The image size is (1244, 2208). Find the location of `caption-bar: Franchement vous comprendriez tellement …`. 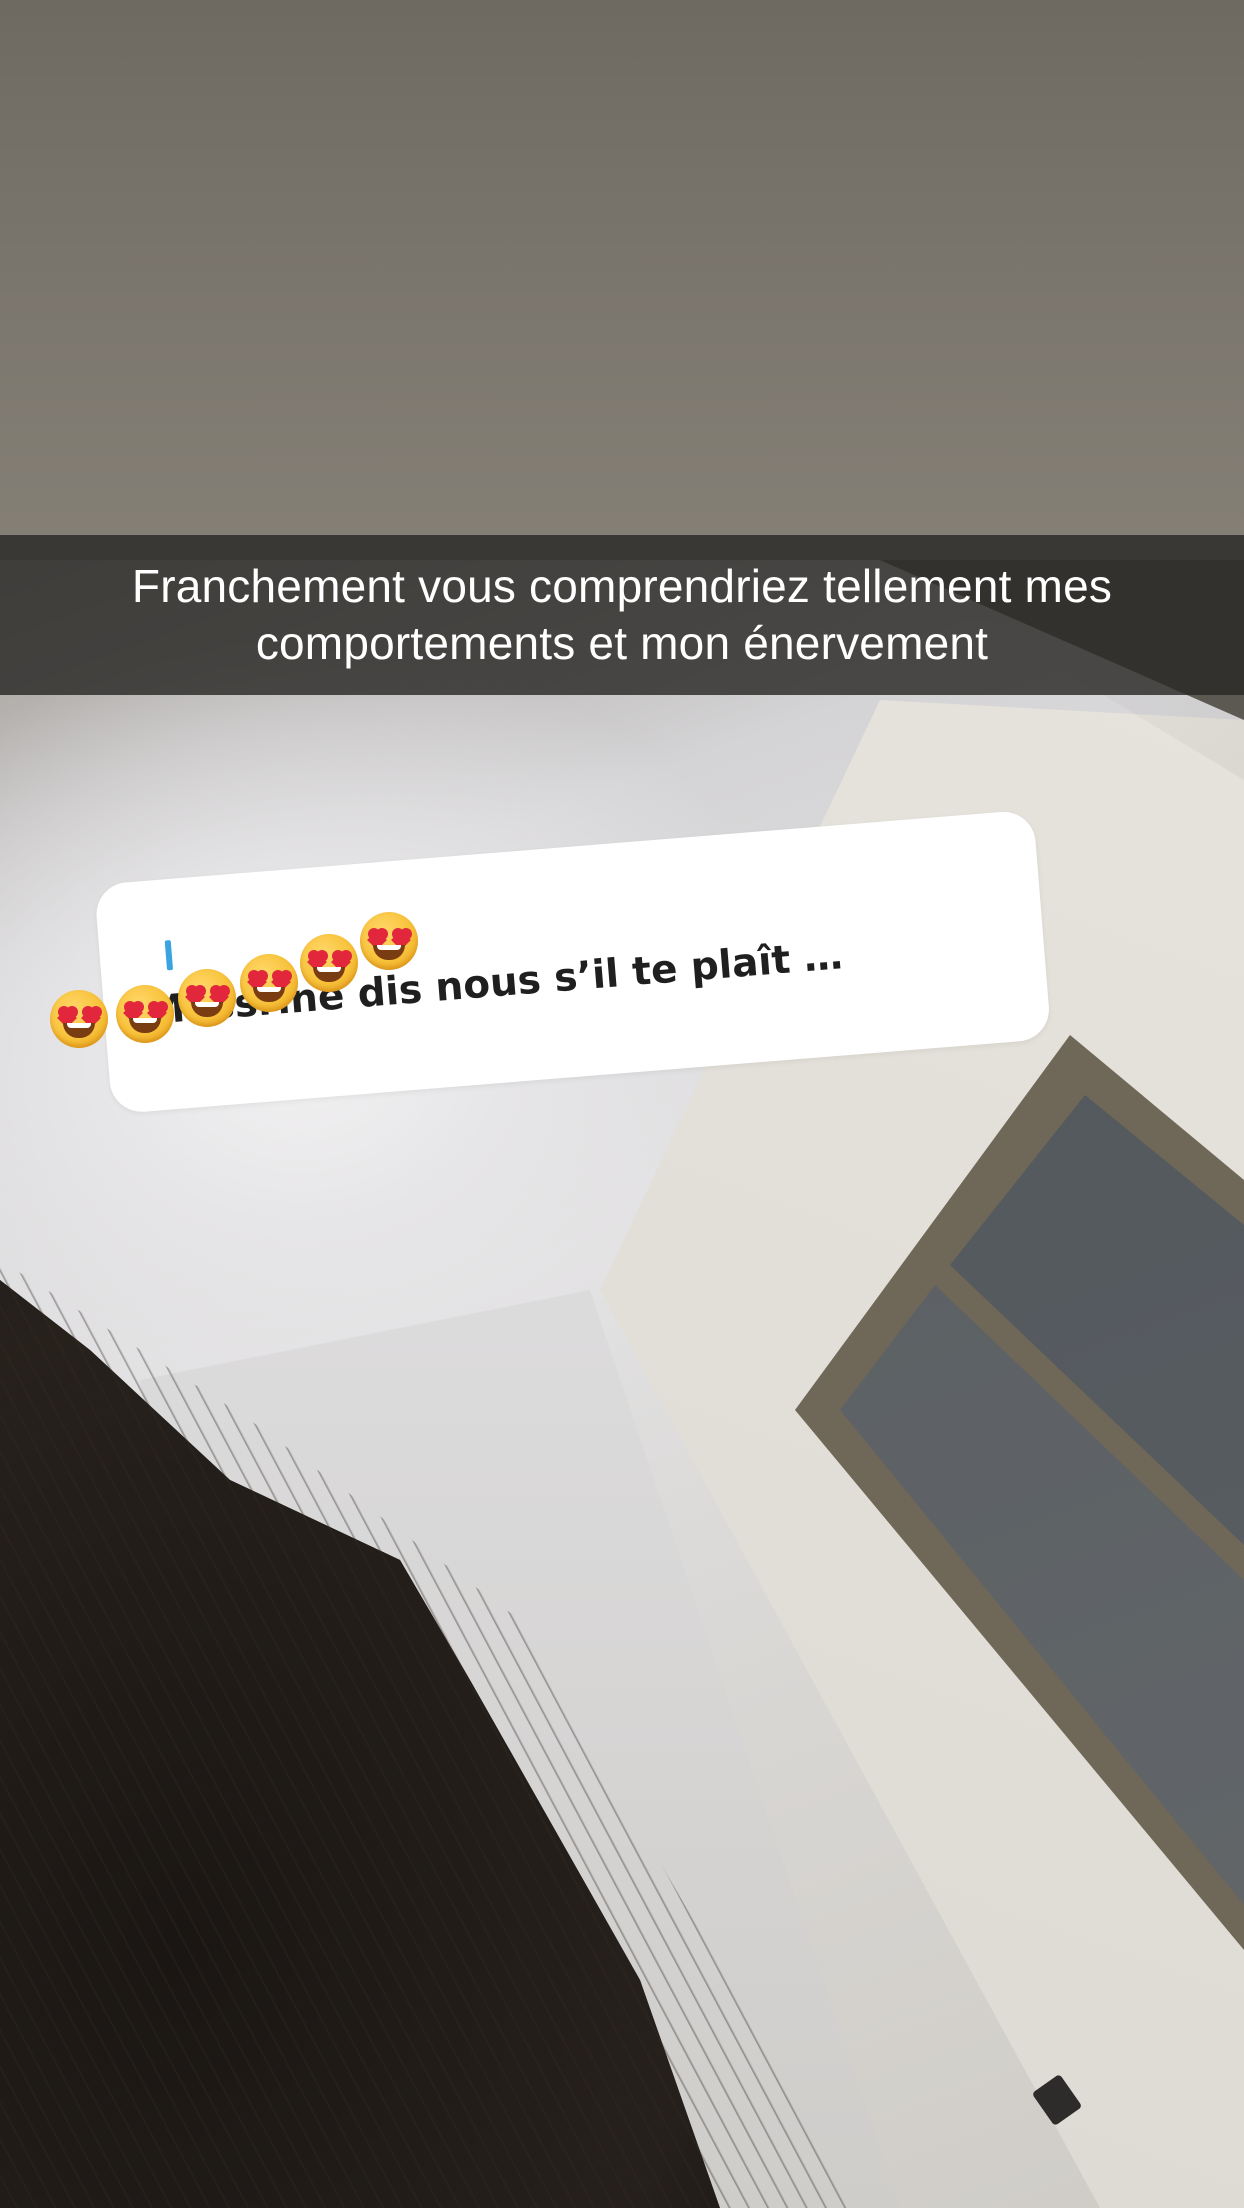

caption-bar: Franchement vous comprendriez tellement … is located at coordinates (622, 615).